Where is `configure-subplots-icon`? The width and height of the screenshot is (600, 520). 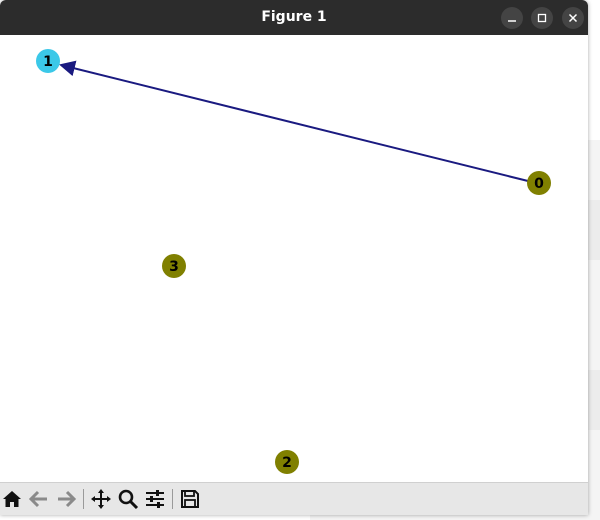
configure-subplots-icon is located at coordinates (155, 499).